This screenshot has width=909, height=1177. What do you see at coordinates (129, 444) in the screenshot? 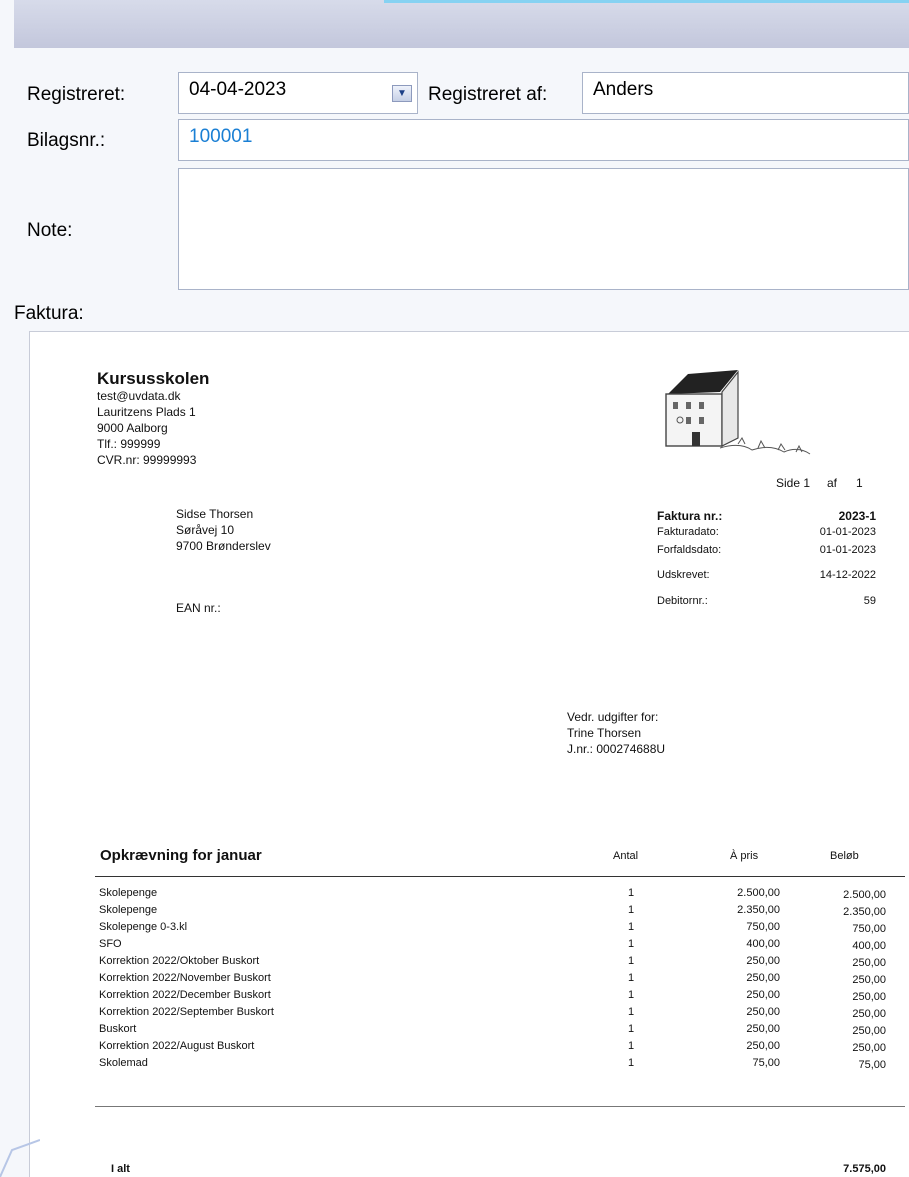
I see `company-phone: Tlf.: 999999` at bounding box center [129, 444].